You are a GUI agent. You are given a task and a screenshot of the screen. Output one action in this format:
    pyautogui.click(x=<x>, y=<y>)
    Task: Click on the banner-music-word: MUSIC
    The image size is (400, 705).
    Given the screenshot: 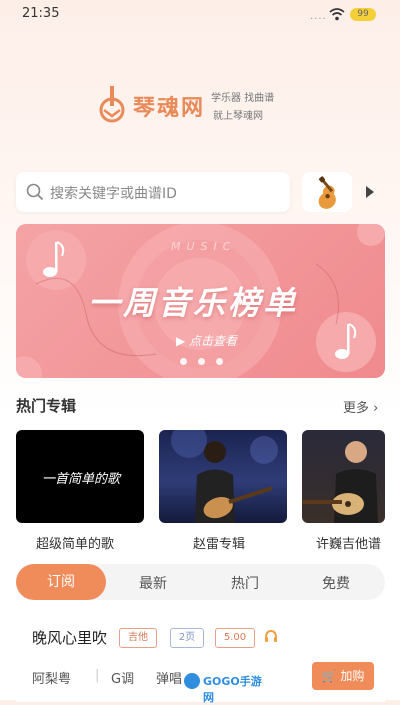 What is the action you would take?
    pyautogui.click(x=204, y=246)
    